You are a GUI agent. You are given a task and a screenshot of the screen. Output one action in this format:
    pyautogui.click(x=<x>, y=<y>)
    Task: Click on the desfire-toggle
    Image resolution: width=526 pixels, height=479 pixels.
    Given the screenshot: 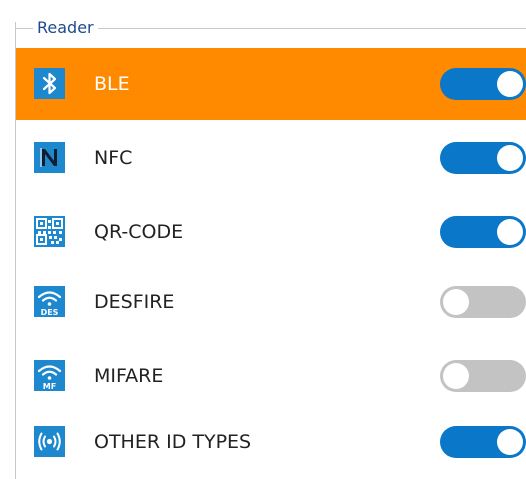 What is the action you would take?
    pyautogui.click(x=483, y=302)
    